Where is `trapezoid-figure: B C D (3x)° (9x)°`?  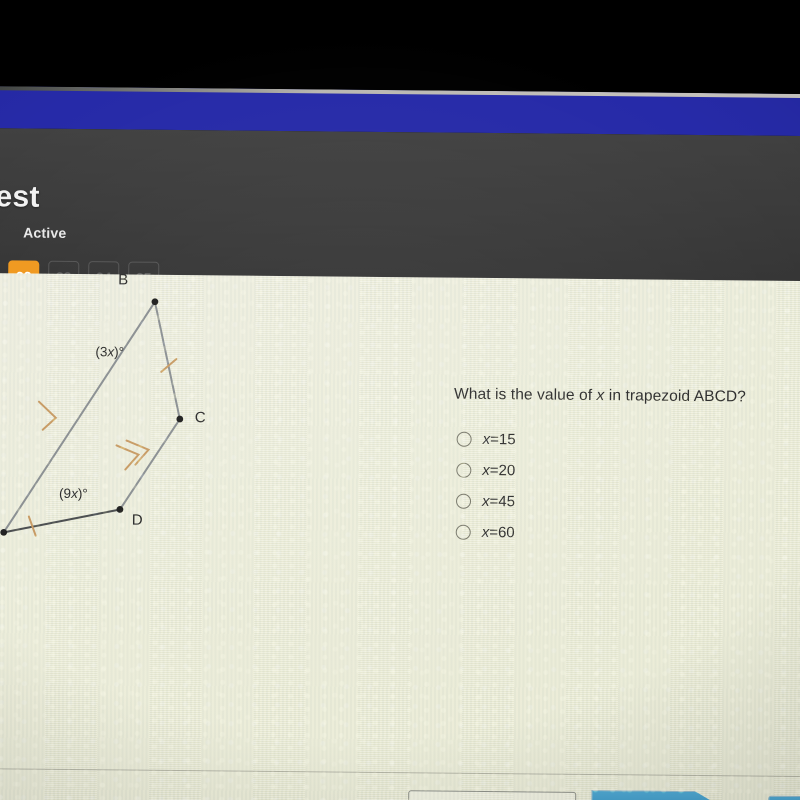
trapezoid-figure: B C D (3x)° (9x)° is located at coordinates (124, 423).